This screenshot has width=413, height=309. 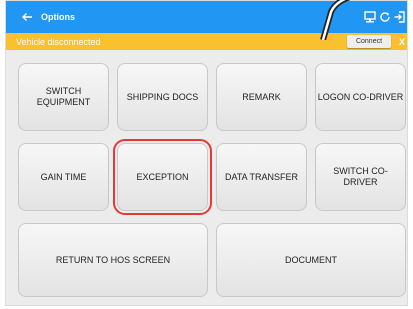 I want to click on logon-co-driver-button: LOGON CO-DRIVER, so click(x=360, y=97).